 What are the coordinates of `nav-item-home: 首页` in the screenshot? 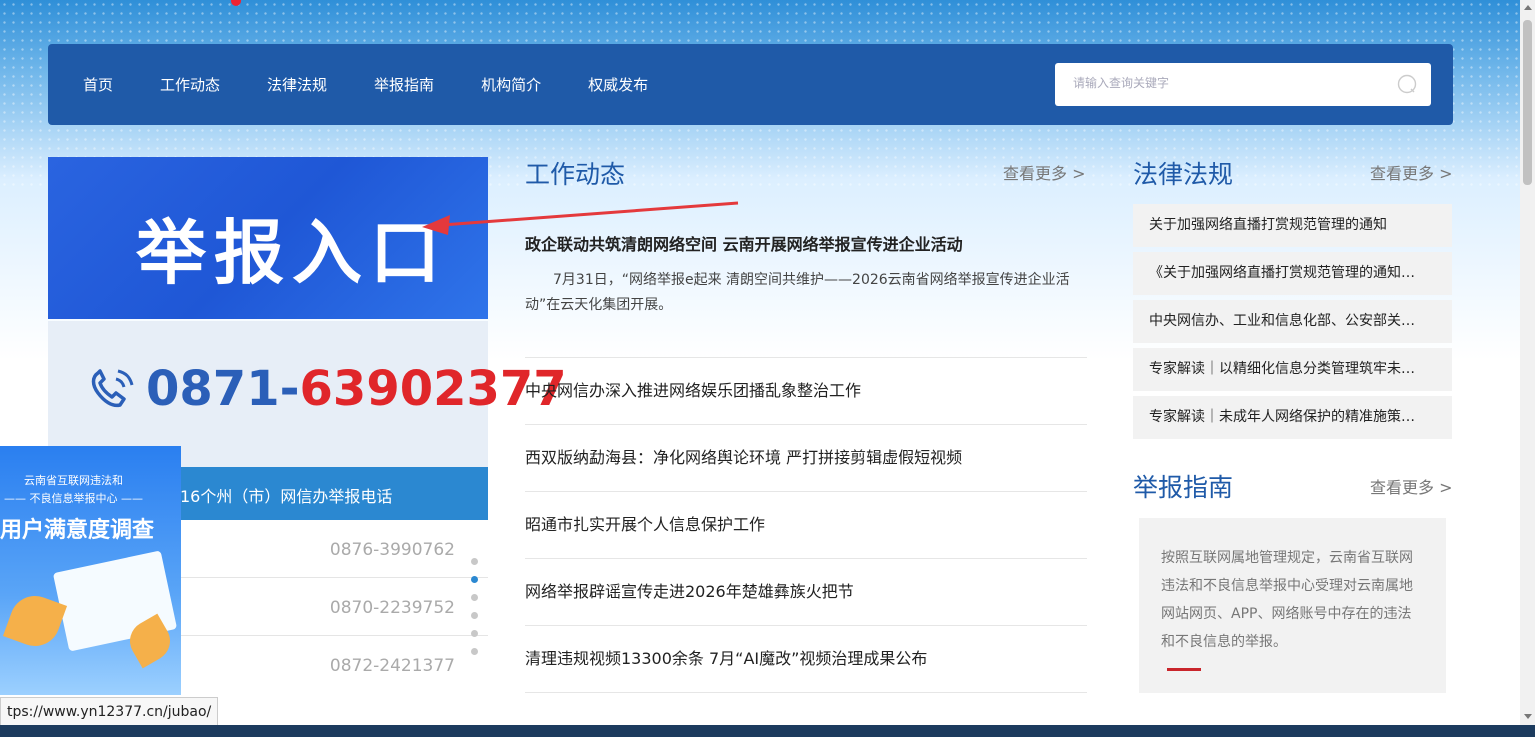 It's located at (98, 84).